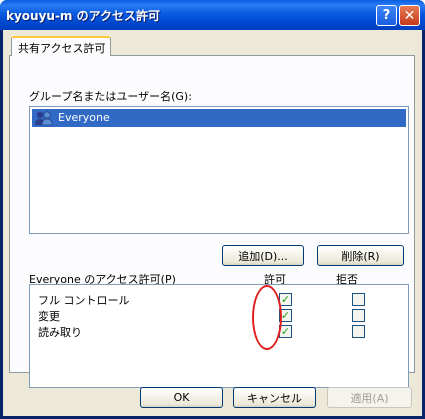  I want to click on apply-button: 適用(A), so click(369, 397).